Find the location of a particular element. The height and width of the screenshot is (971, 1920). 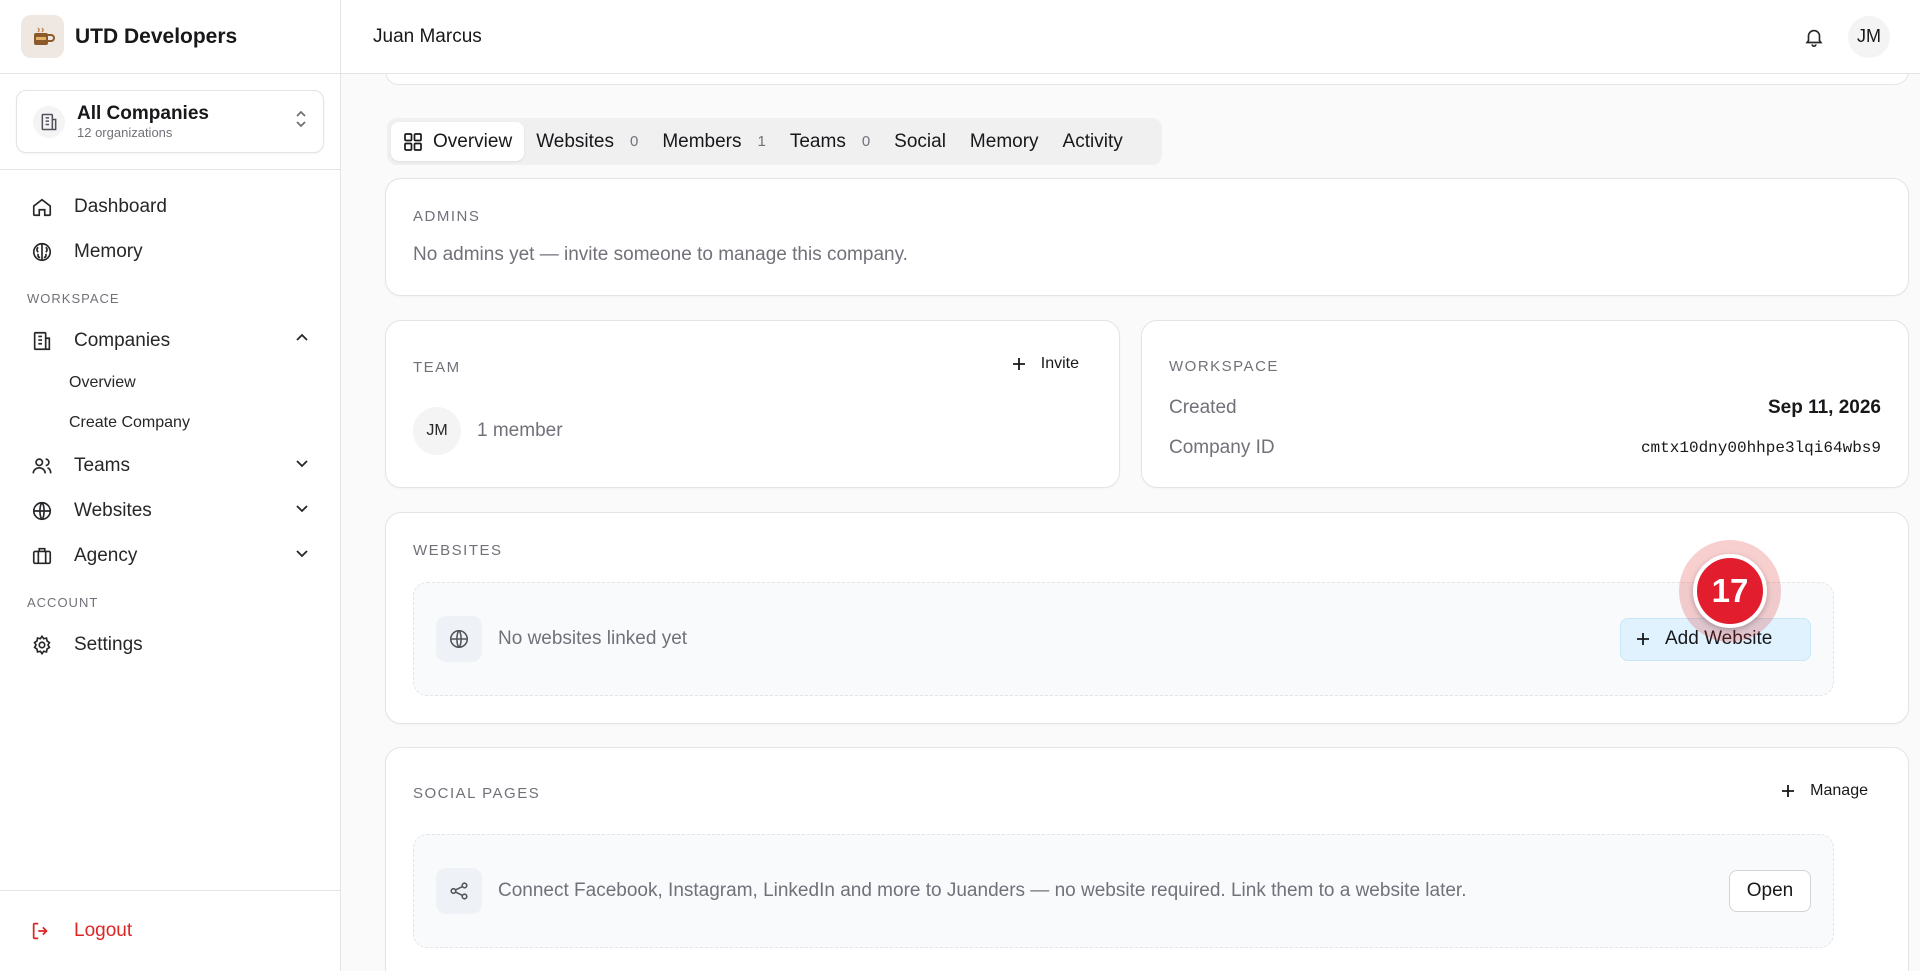

invite-button: Invite is located at coordinates (1045, 364).